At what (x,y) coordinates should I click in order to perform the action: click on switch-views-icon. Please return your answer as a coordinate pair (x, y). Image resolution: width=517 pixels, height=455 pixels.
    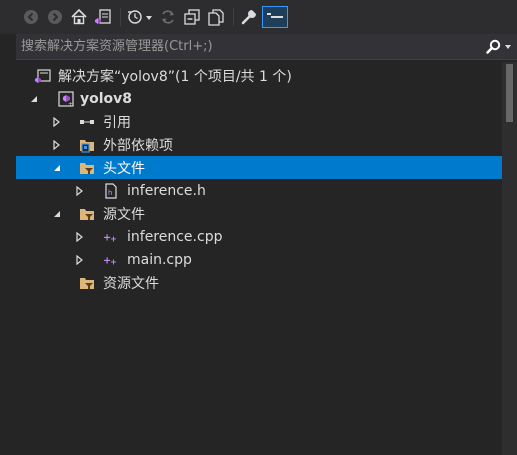
    Looking at the image, I should click on (103, 16).